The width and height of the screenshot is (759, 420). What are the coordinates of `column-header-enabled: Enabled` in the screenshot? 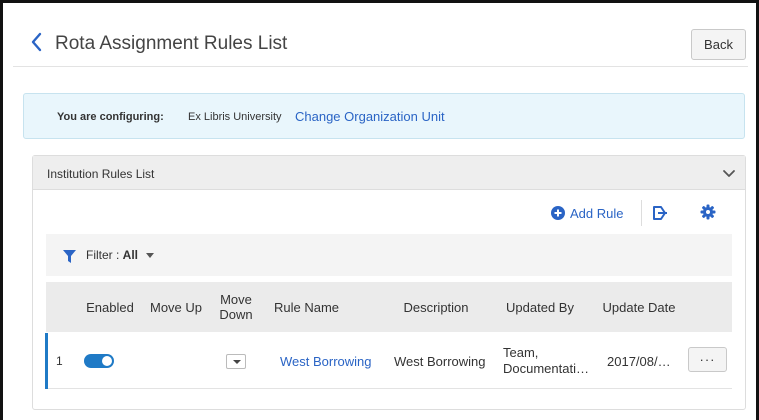 It's located at (110, 307).